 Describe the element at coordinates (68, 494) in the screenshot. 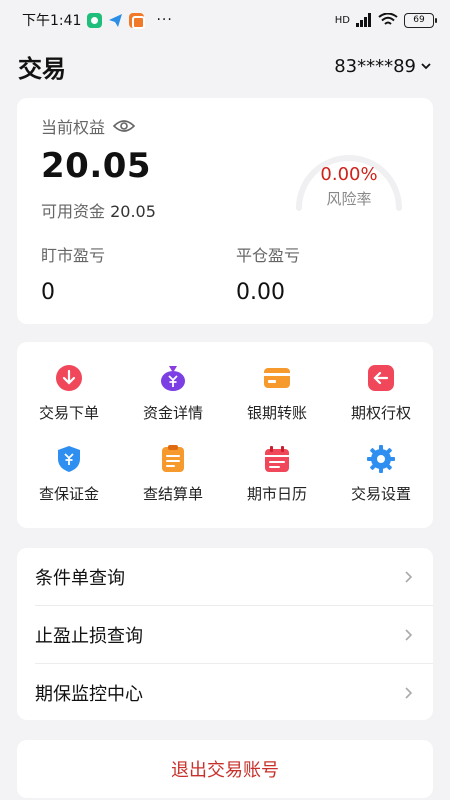

I see `function-label: 查保证金` at that location.